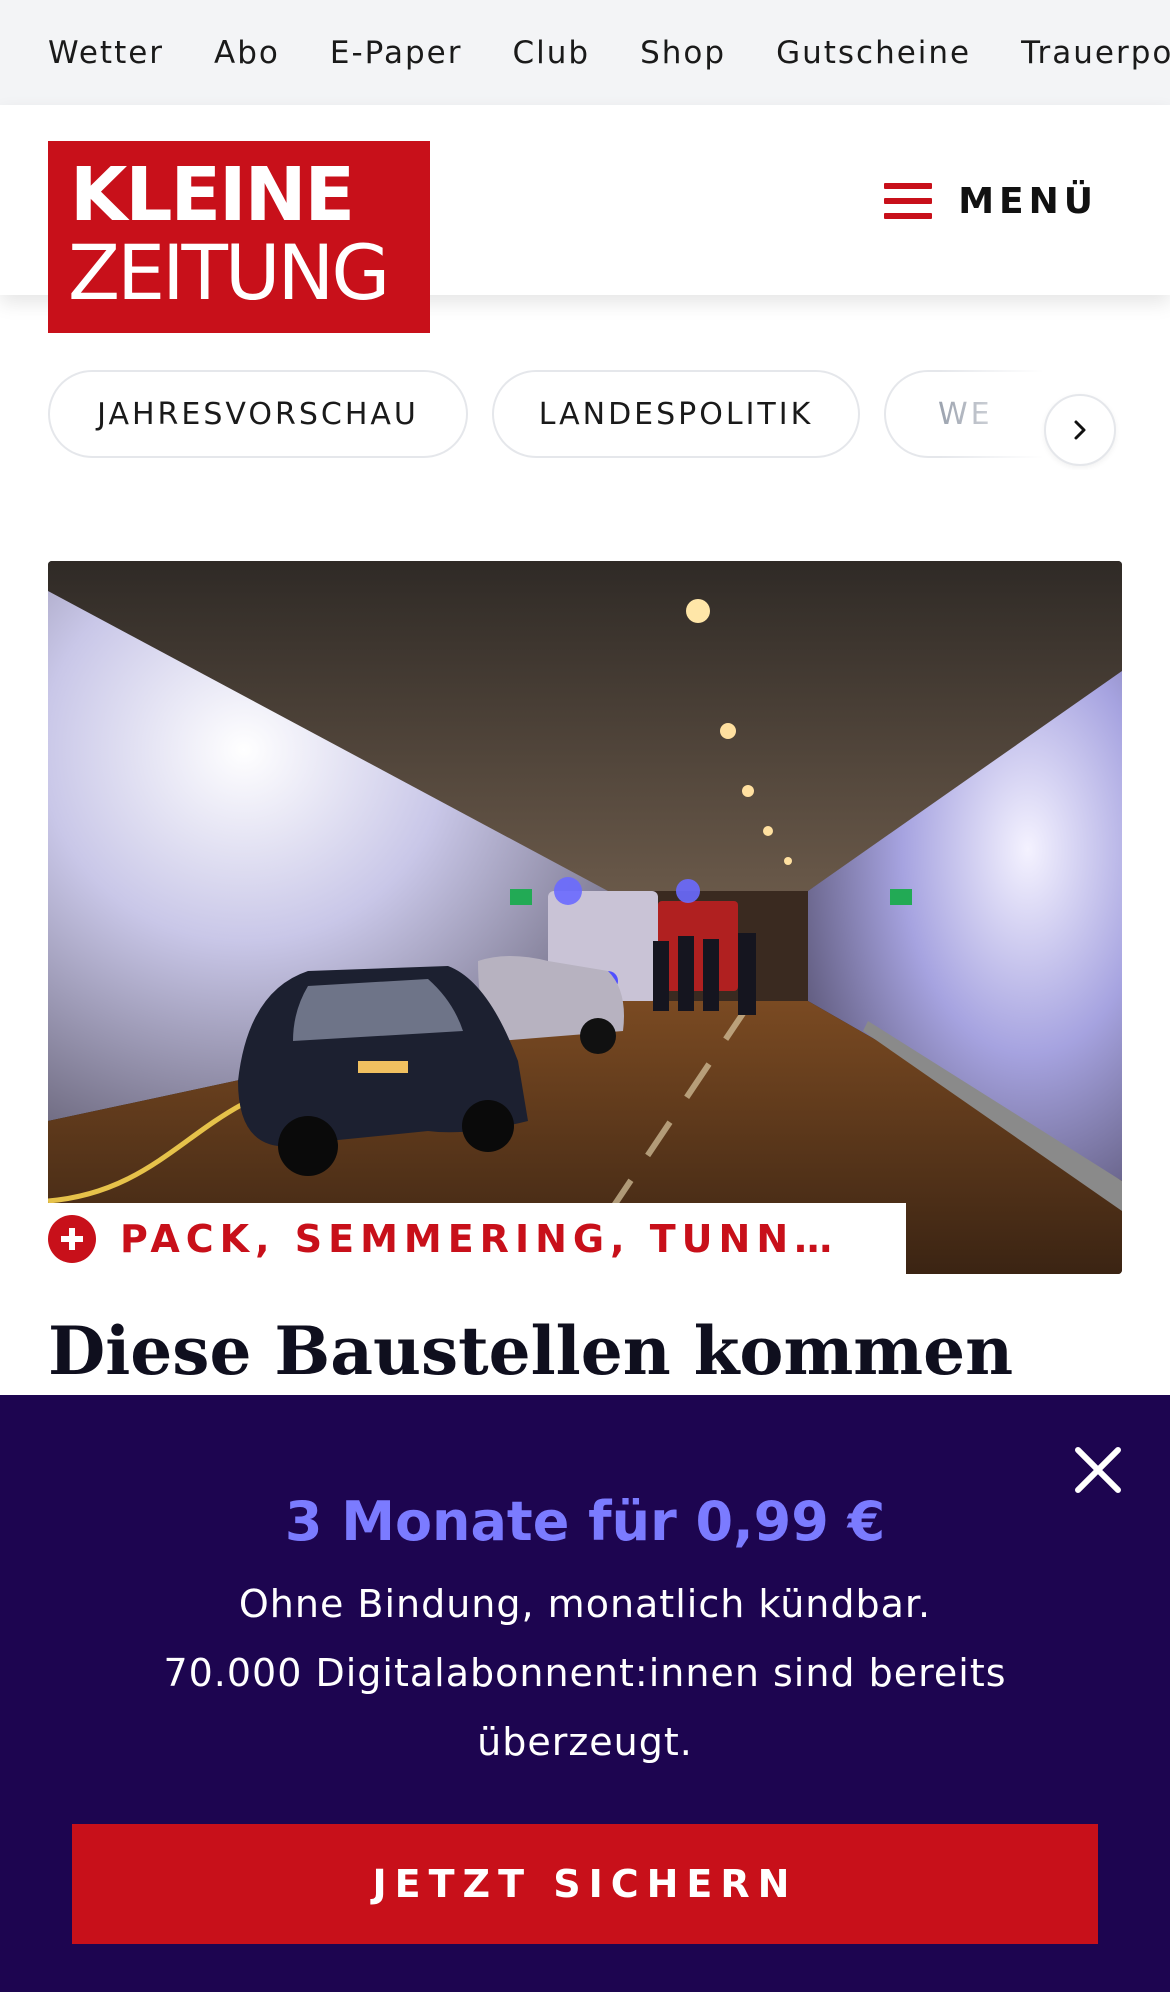 The height and width of the screenshot is (1992, 1170). What do you see at coordinates (247, 53) in the screenshot?
I see `nav-link-abo: Abo` at bounding box center [247, 53].